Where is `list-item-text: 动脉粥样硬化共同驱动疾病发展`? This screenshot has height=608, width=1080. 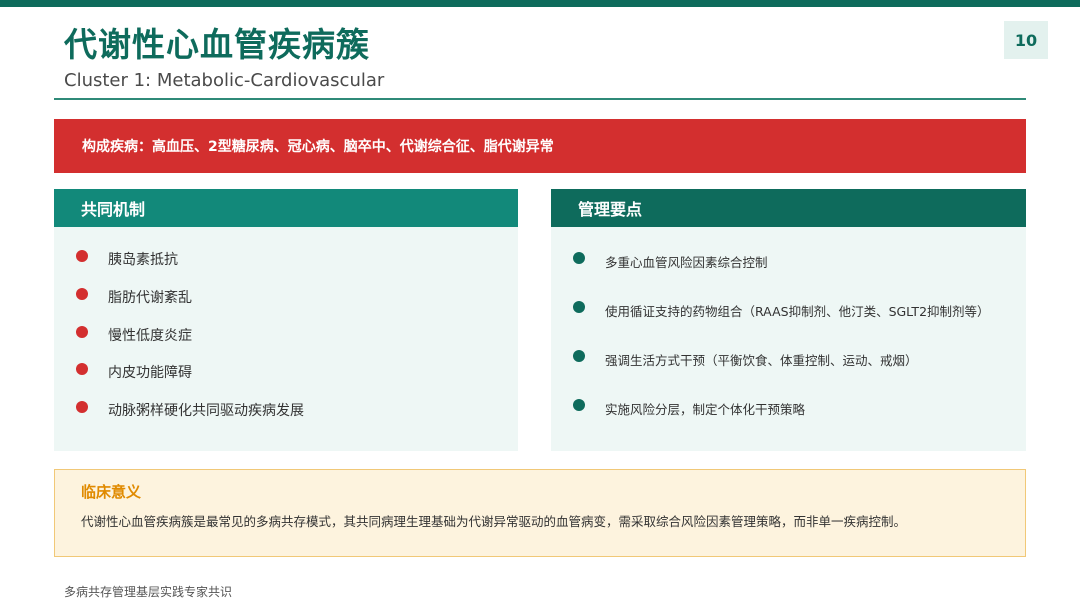
list-item-text: 动脉粥样硬化共同驱动疾病发展 is located at coordinates (206, 411).